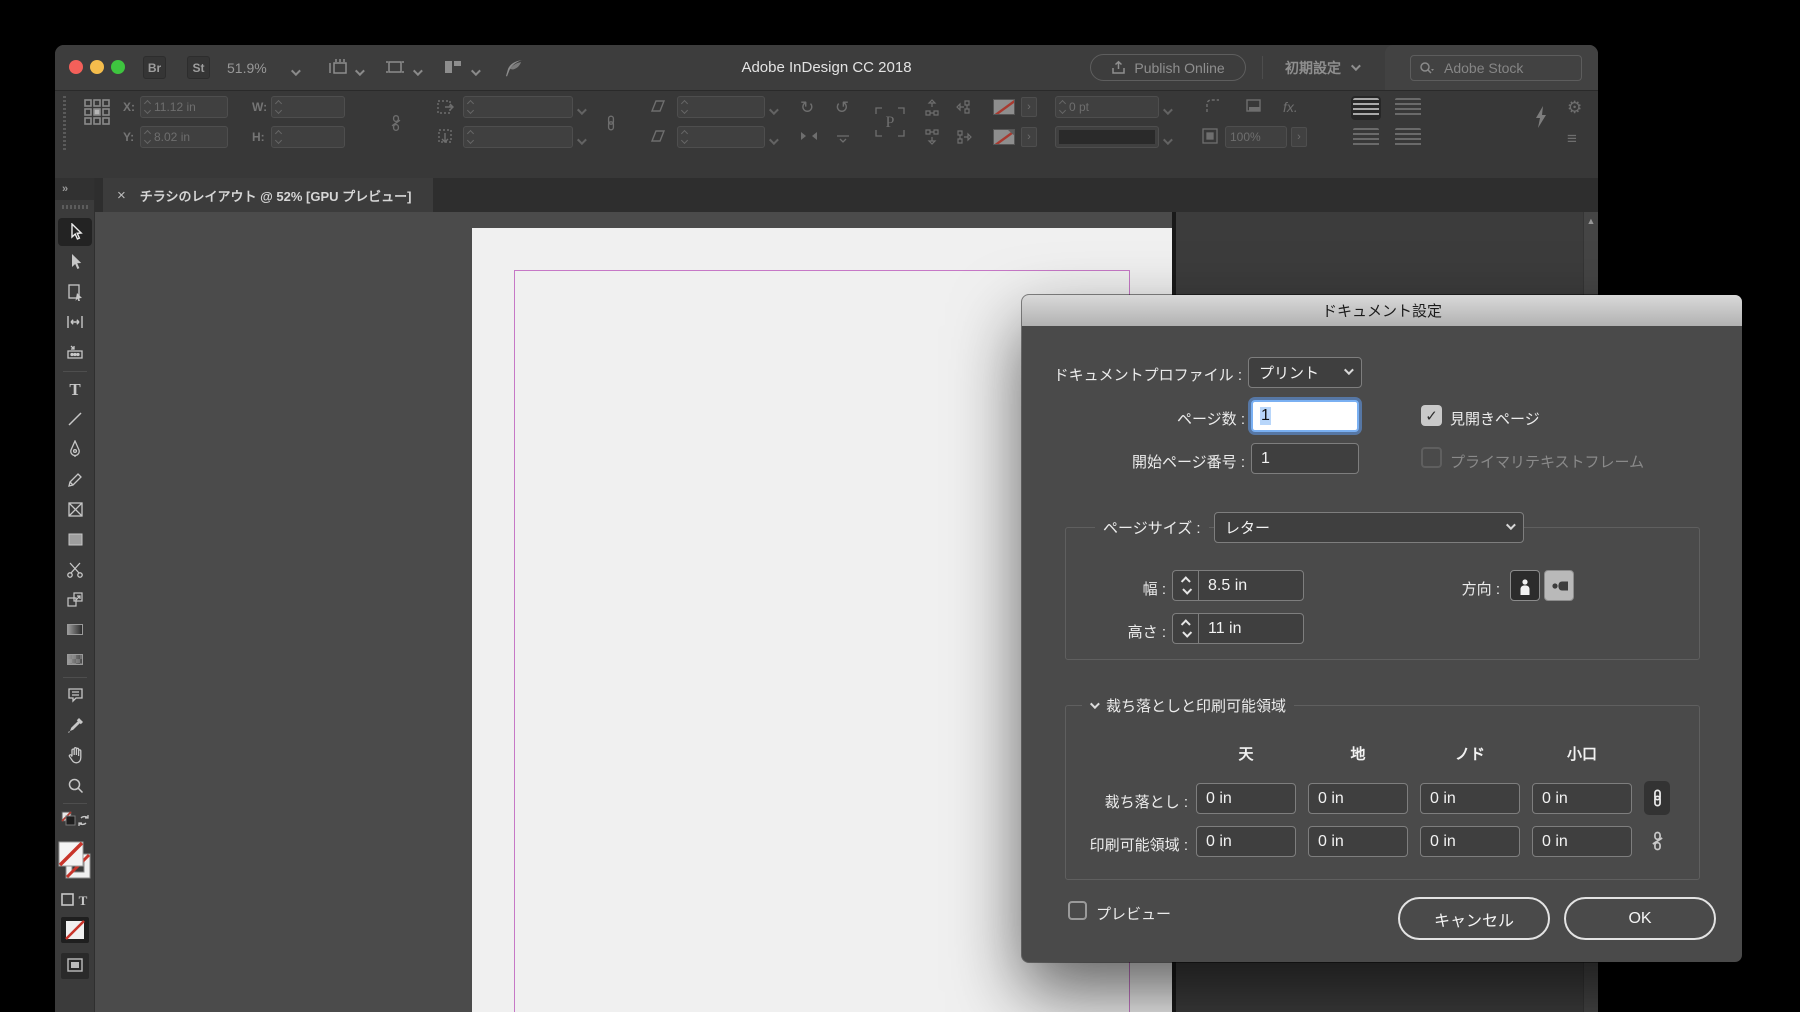  I want to click on facing-pages-checkbox: ✓, so click(1431, 415).